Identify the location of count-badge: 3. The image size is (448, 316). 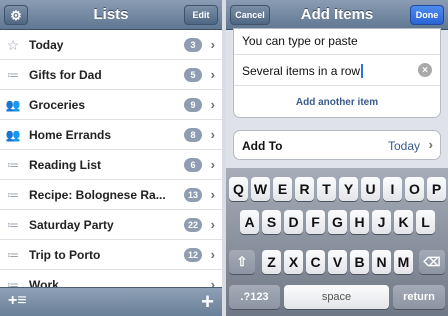
(193, 45).